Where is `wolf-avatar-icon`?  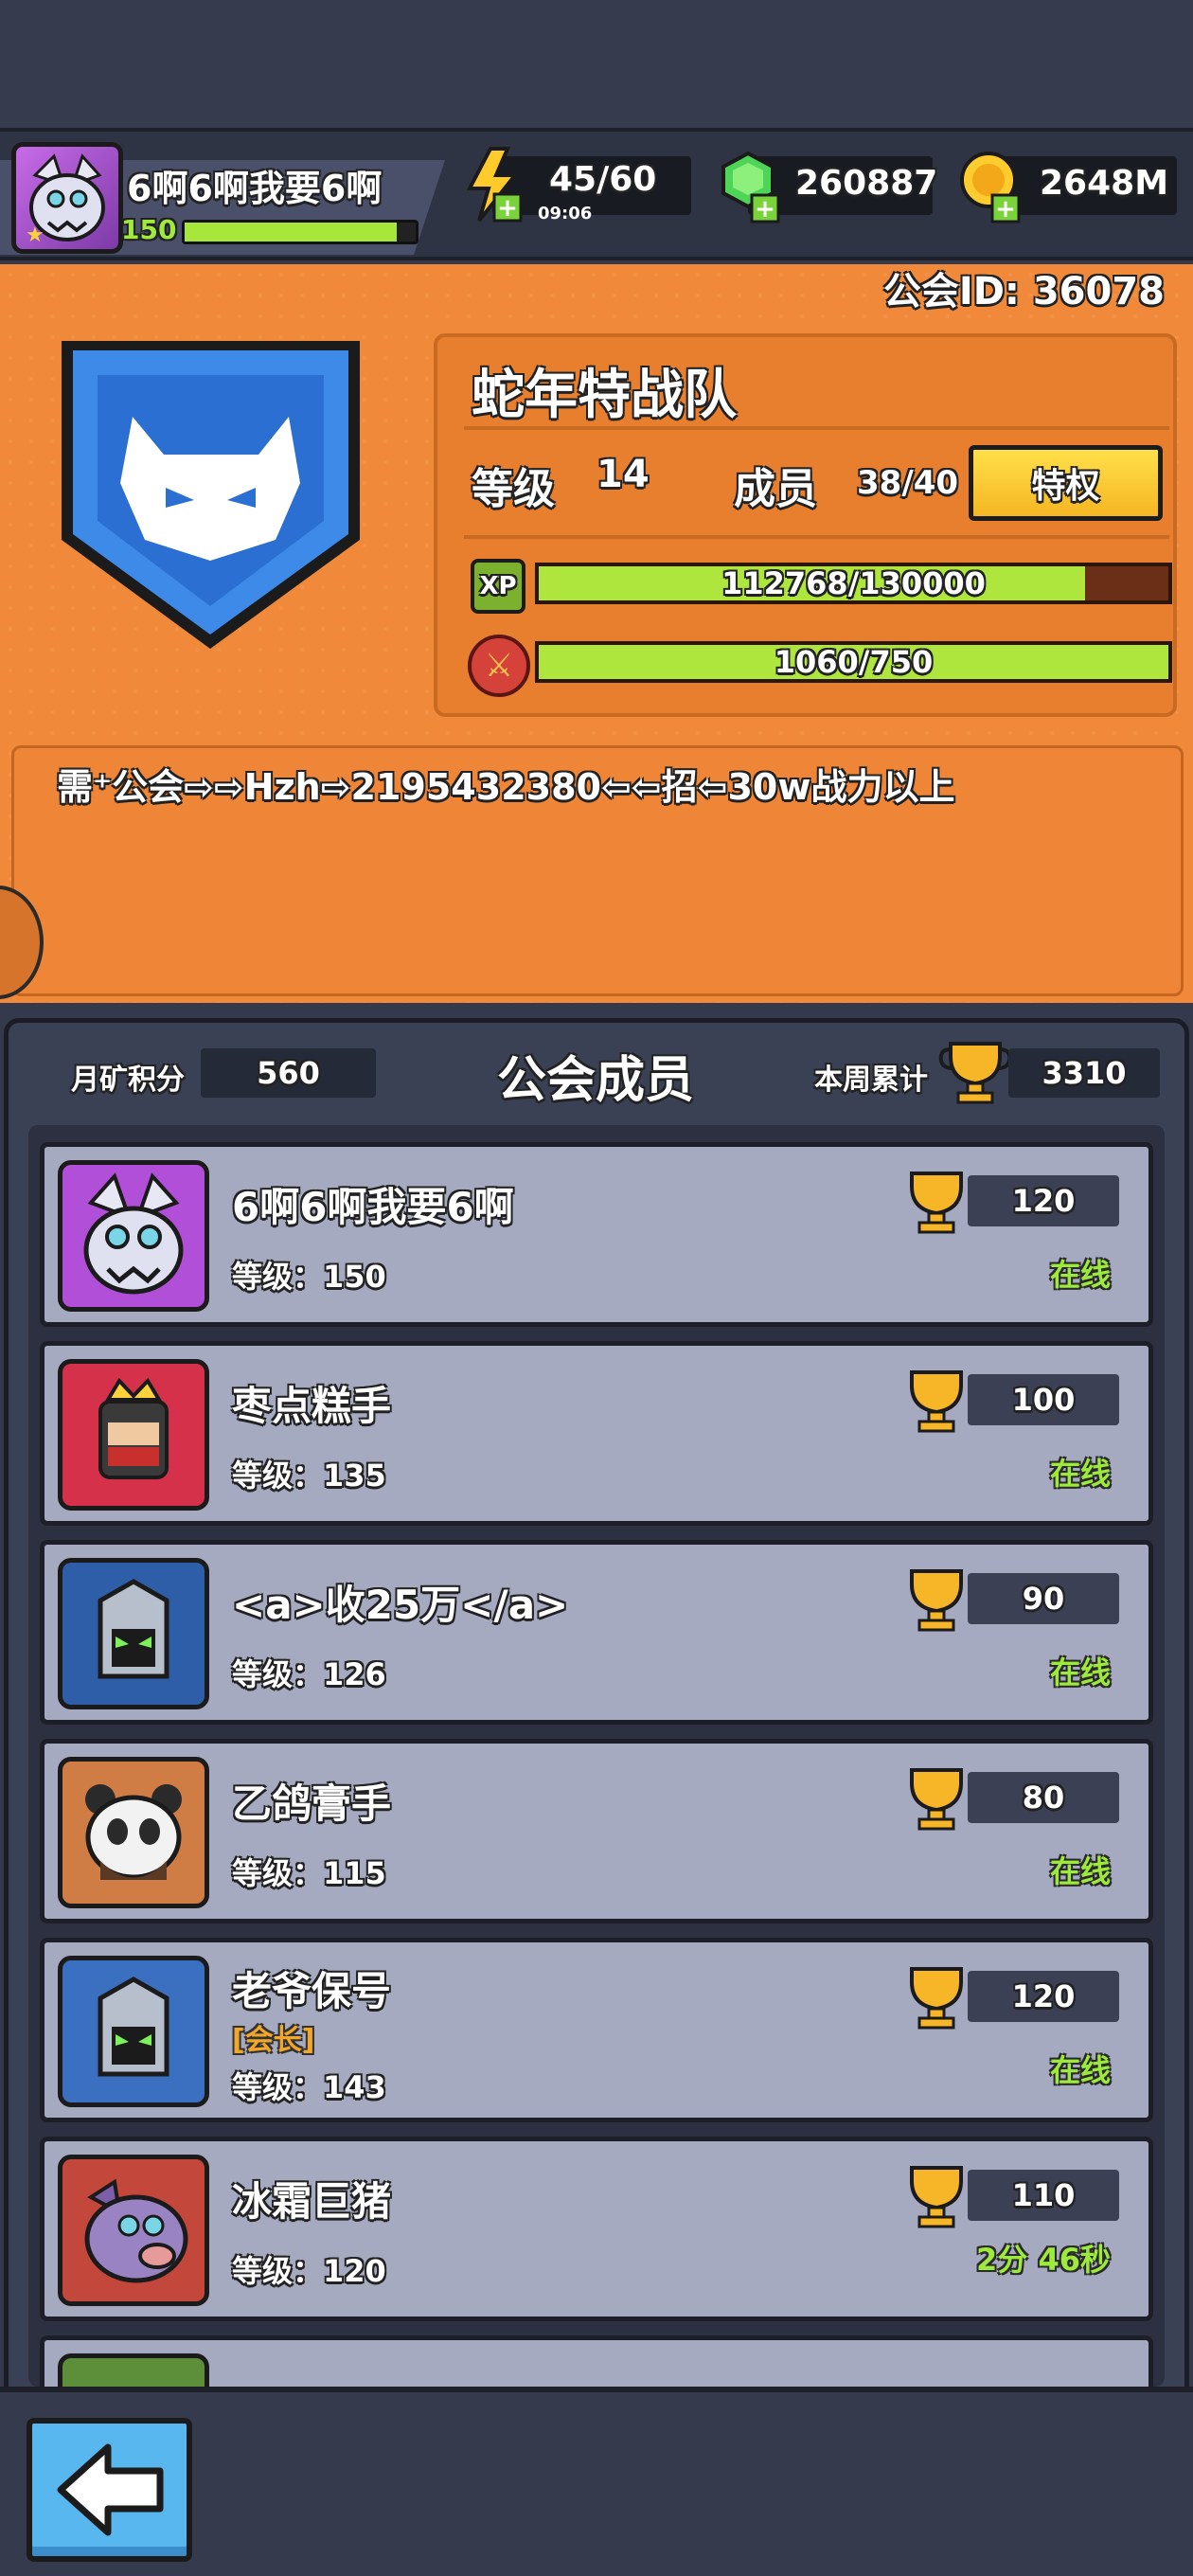 wolf-avatar-icon is located at coordinates (133, 1233).